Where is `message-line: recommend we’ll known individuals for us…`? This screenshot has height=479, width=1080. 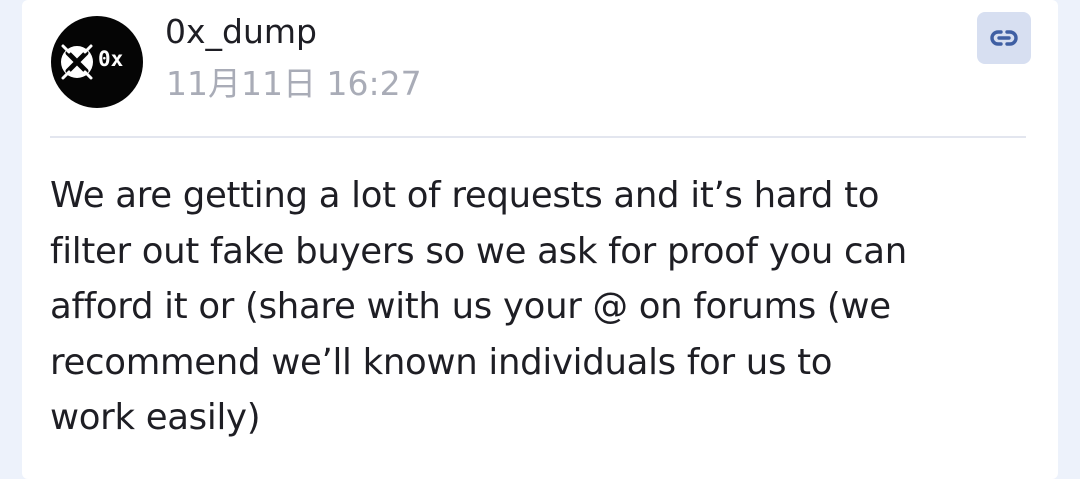
message-line: recommend we’ll known individuals for us… is located at coordinates (441, 362).